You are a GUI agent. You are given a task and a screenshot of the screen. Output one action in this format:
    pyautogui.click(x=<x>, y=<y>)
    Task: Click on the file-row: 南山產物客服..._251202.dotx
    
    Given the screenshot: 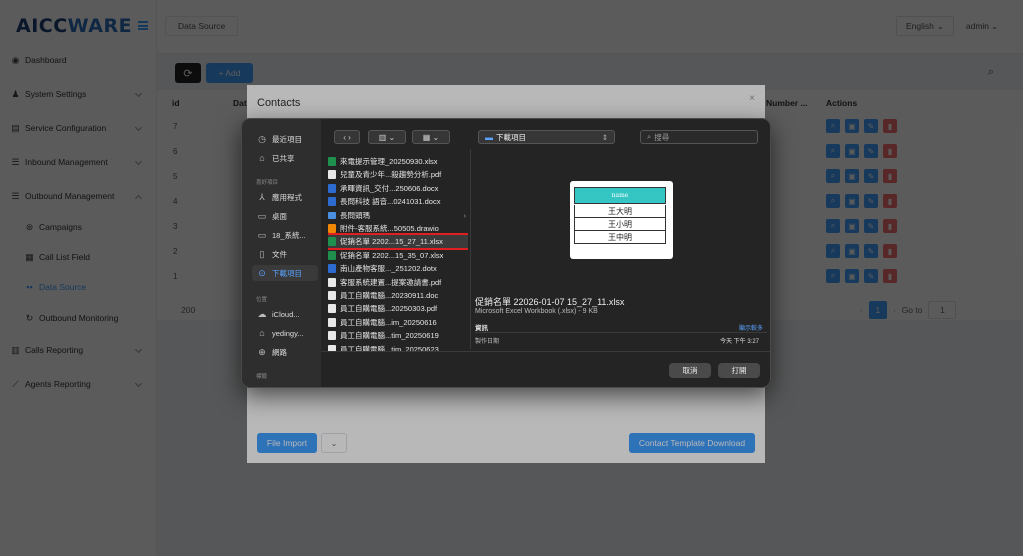 What is the action you would take?
    pyautogui.click(x=398, y=268)
    